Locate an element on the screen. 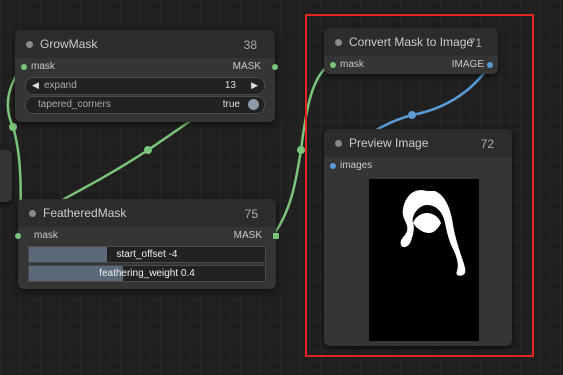 This screenshot has width=563, height=375. feathering-weight-slider: feathering_weight 0.4 is located at coordinates (147, 273).